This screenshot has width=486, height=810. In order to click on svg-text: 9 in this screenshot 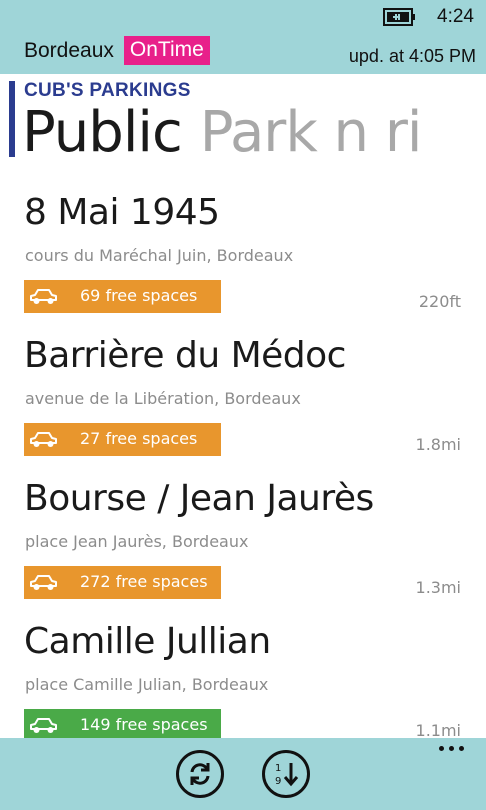, I will do `click(278, 781)`.